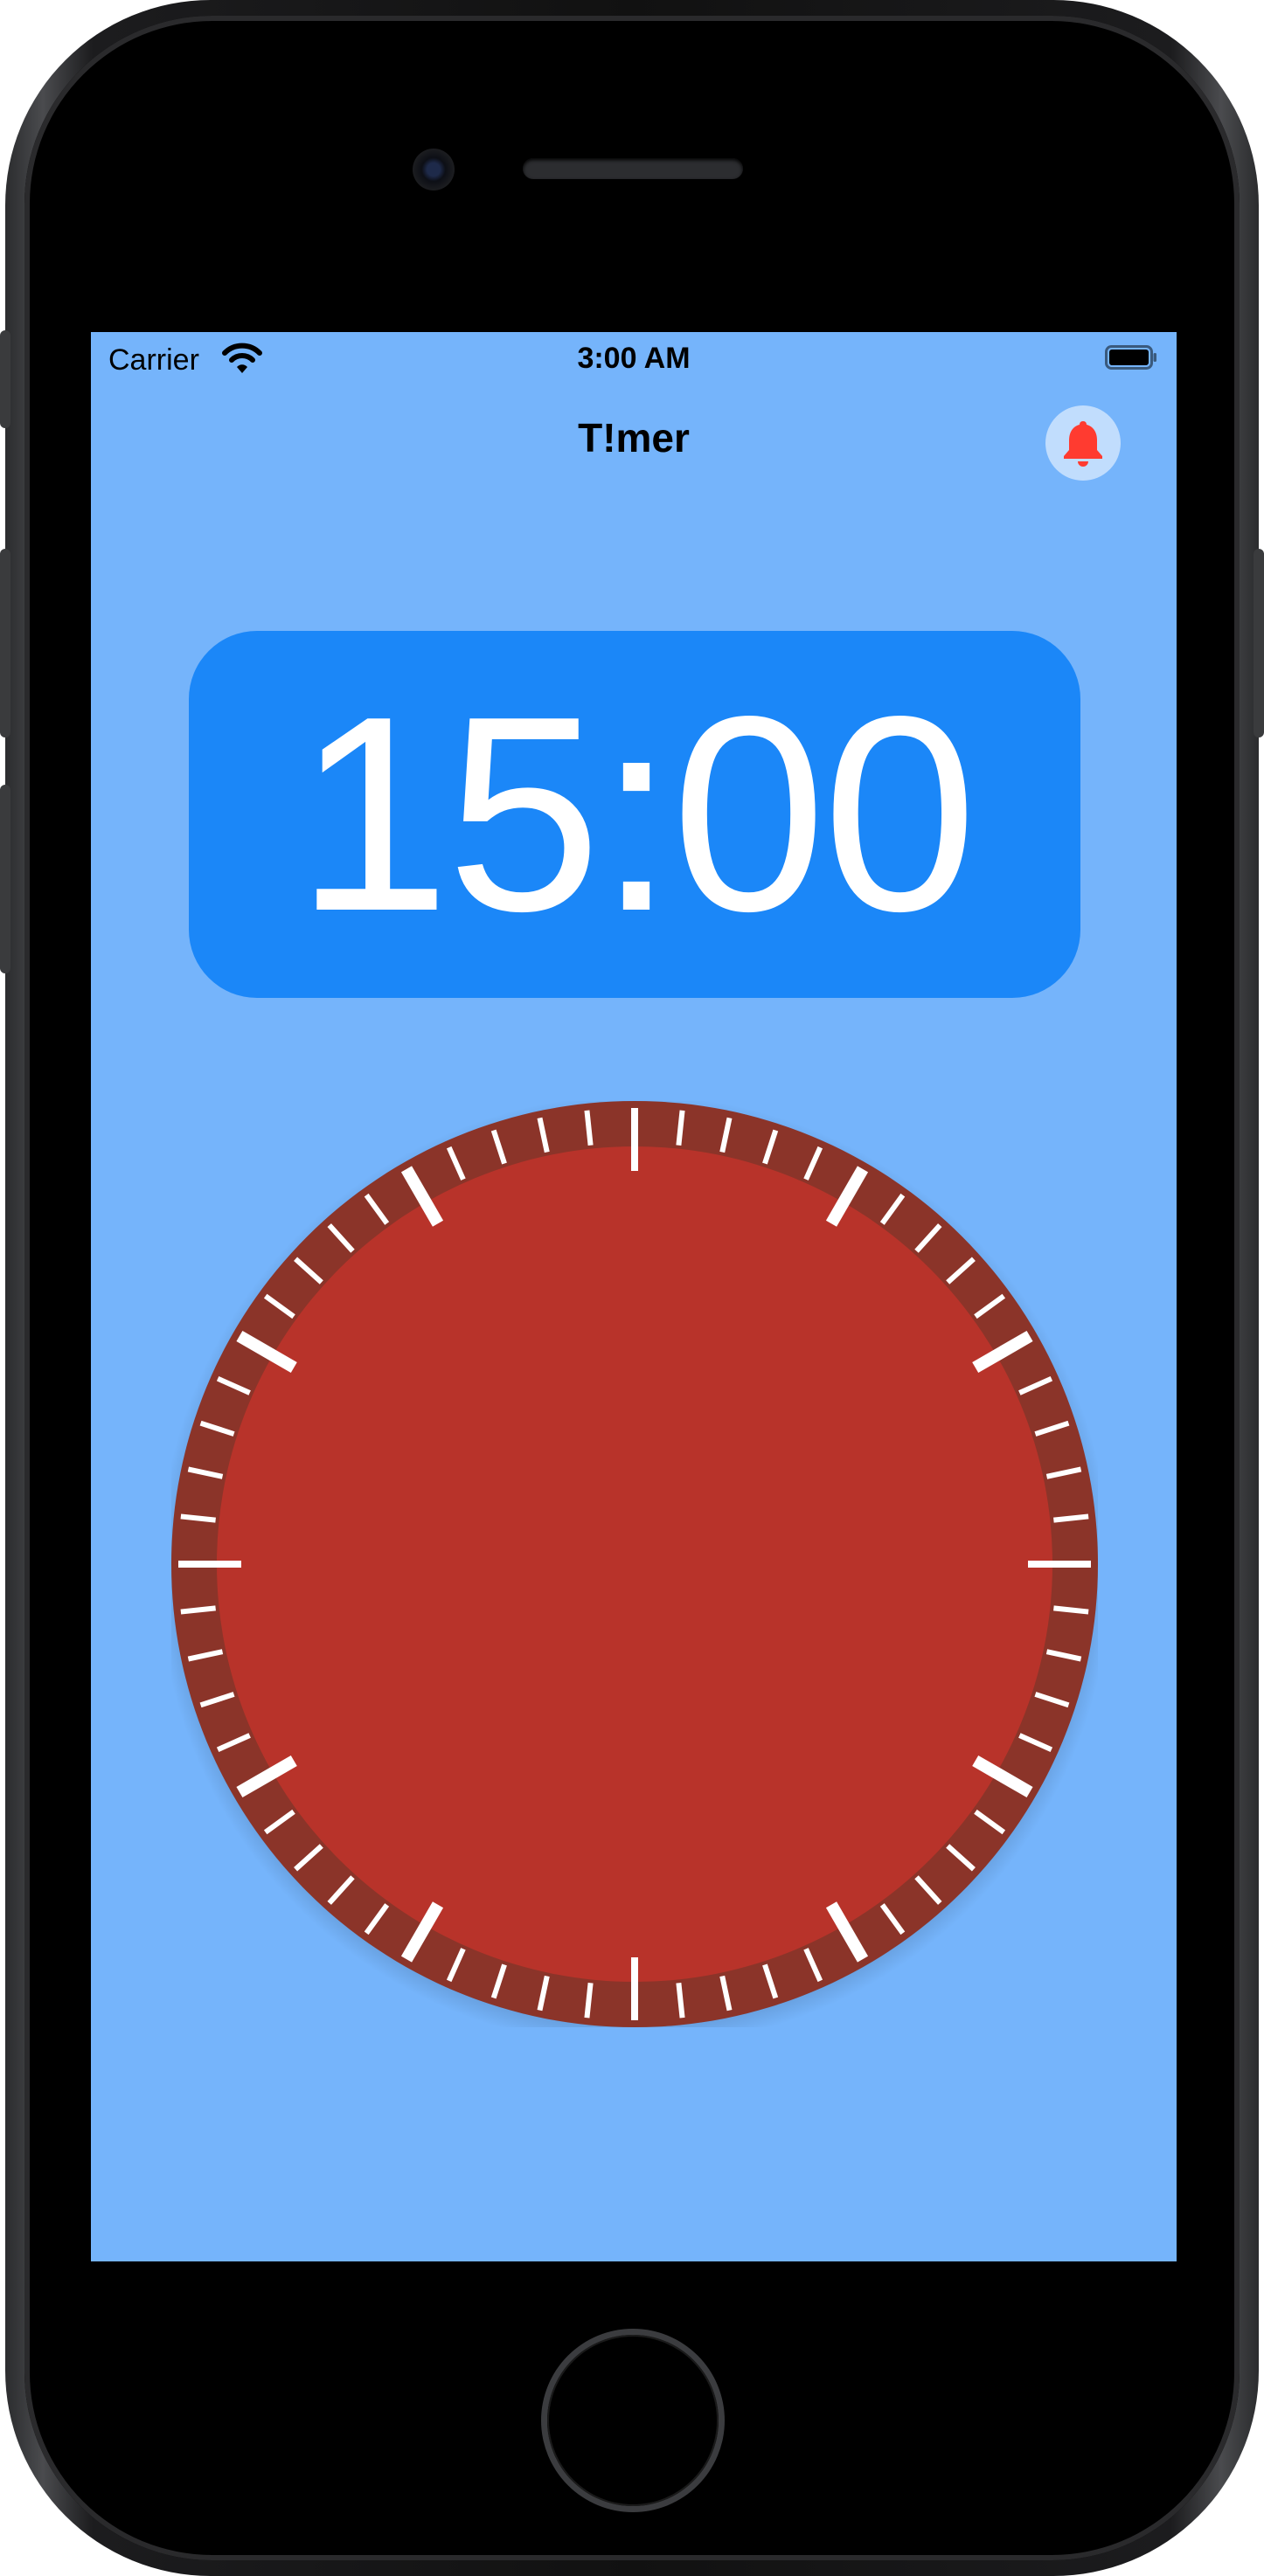  Describe the element at coordinates (1130, 357) in the screenshot. I see `battery-icon` at that location.